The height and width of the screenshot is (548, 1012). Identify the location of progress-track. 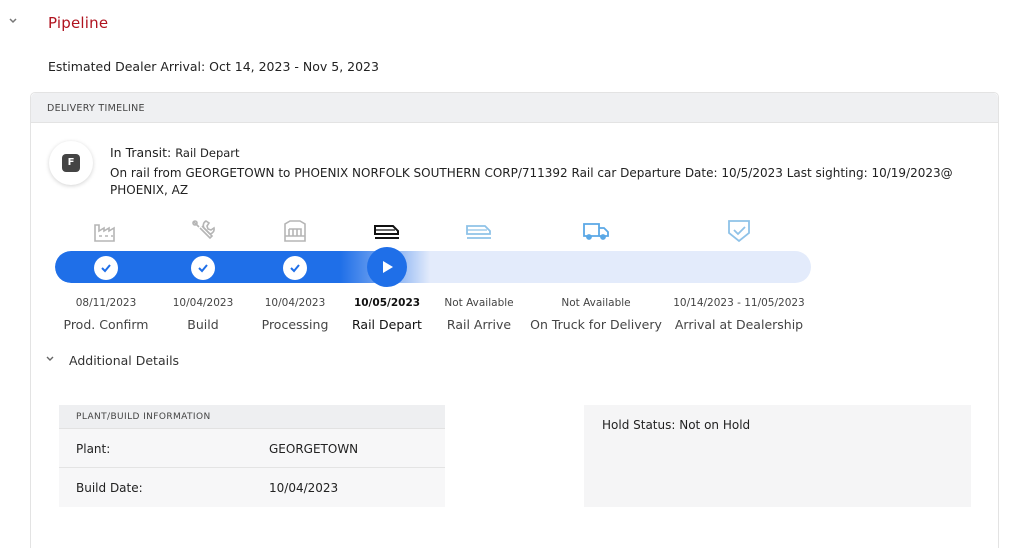
(433, 267).